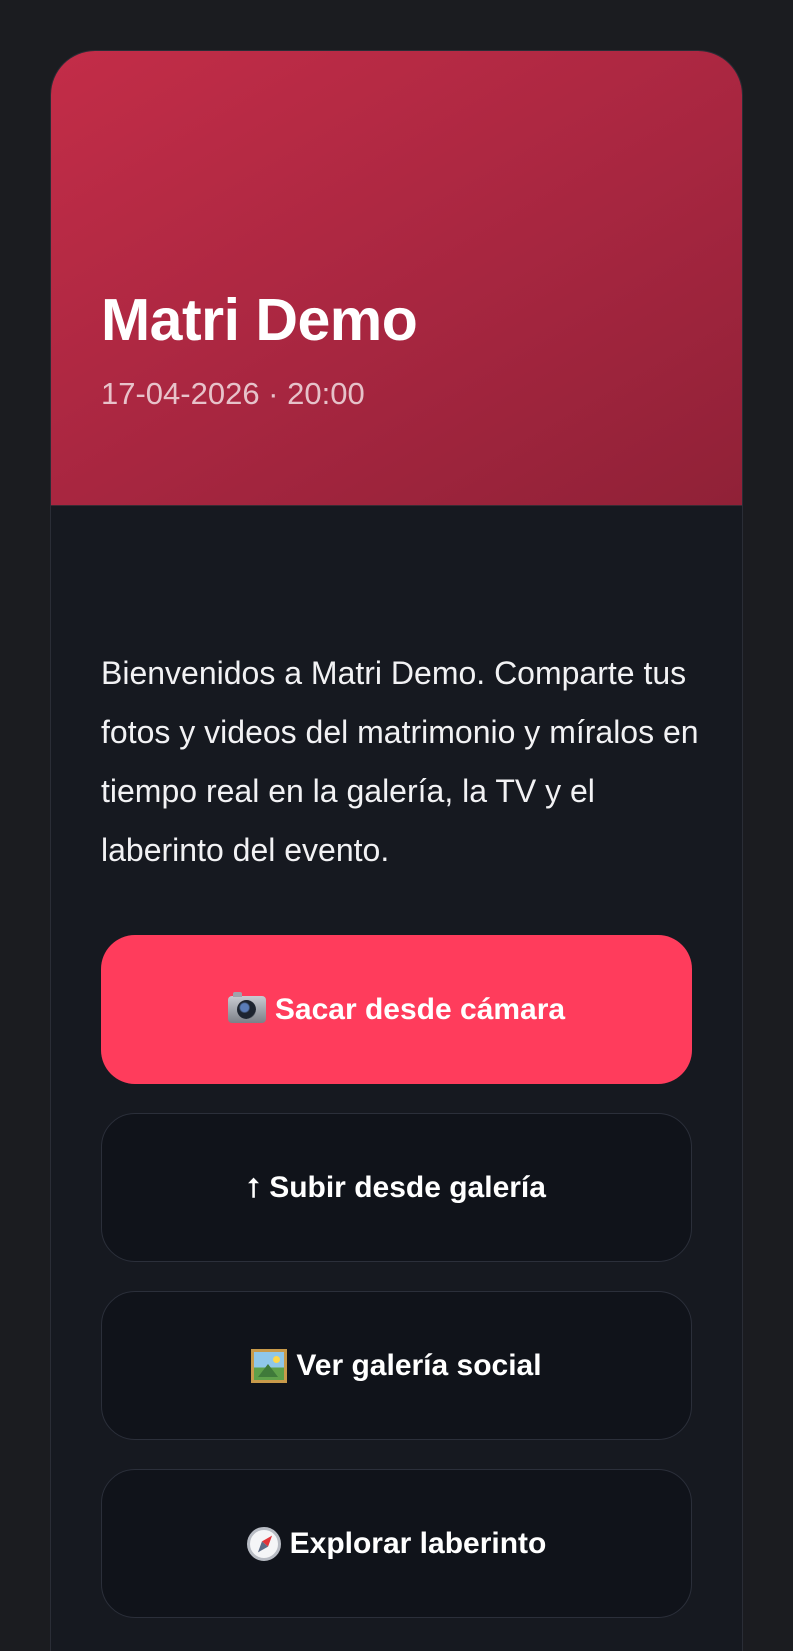  What do you see at coordinates (269, 1365) in the screenshot?
I see `framed-picture-icon` at bounding box center [269, 1365].